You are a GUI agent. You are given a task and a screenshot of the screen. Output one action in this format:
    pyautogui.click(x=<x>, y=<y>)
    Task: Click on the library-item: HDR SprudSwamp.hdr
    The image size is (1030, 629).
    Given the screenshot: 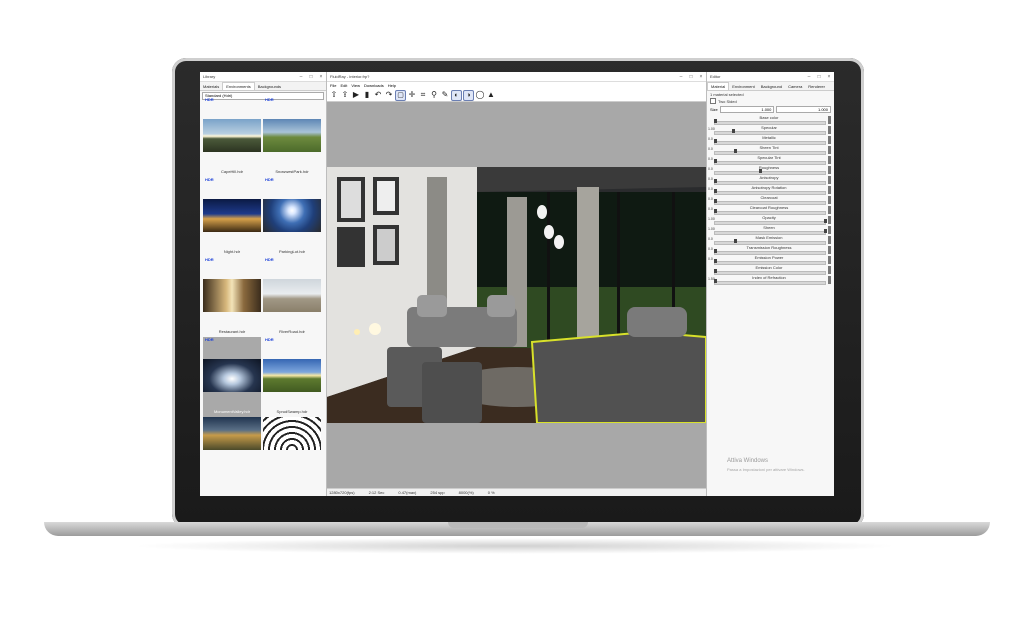 What is the action you would take?
    pyautogui.click(x=292, y=377)
    